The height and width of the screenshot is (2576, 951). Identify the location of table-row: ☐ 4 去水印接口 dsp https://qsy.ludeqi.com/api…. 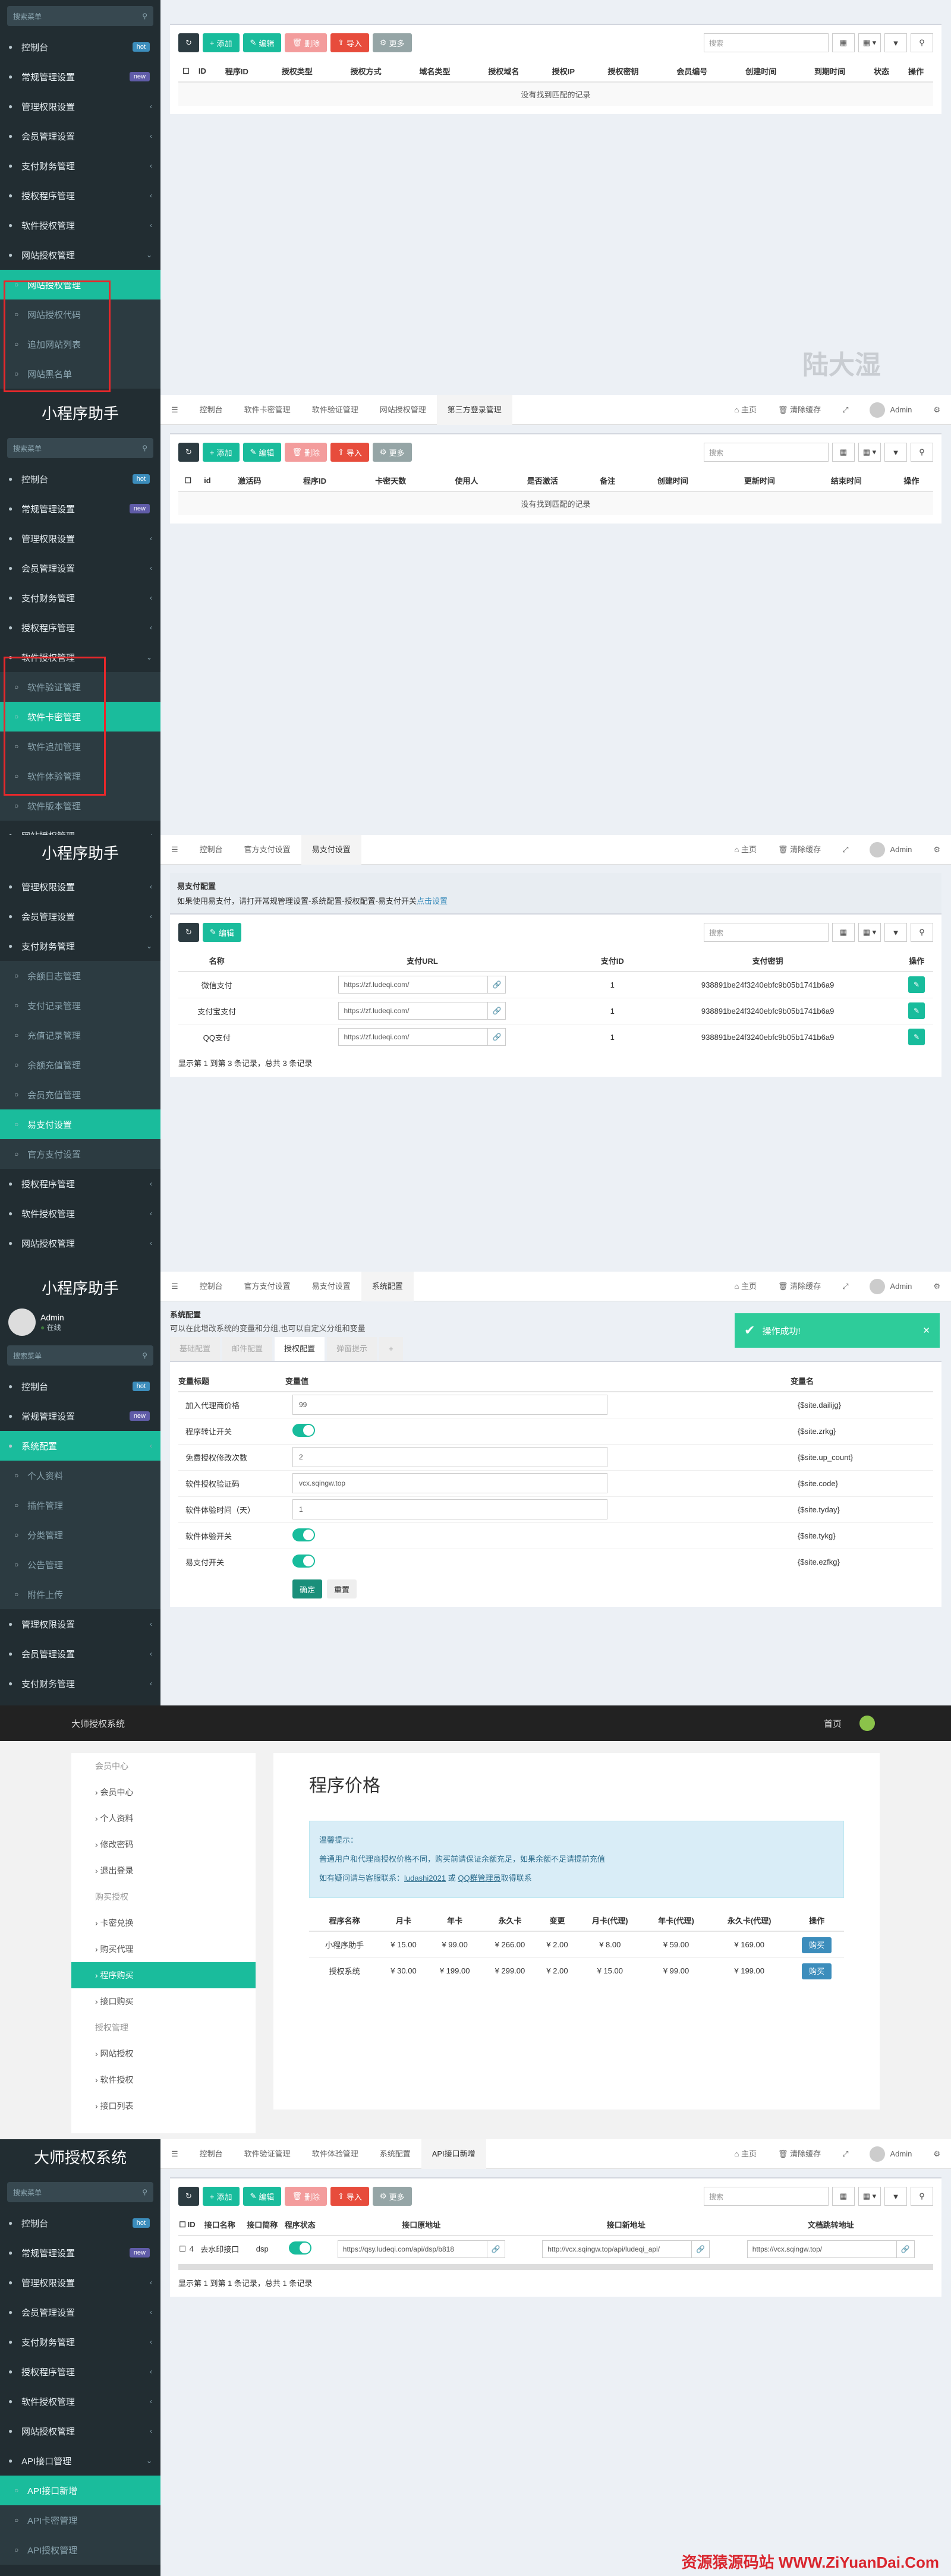
(555, 2249).